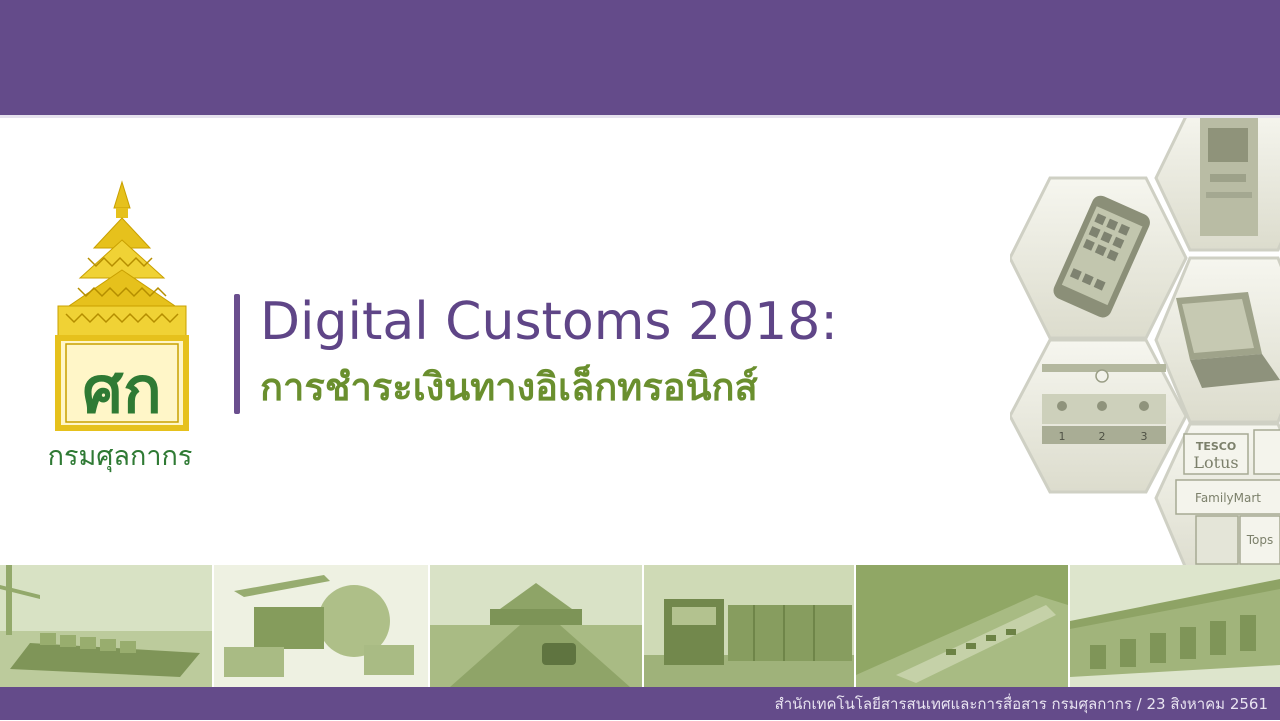 This screenshot has height=721, width=1280. I want to click on photo-warehouse, so click(1175, 626).